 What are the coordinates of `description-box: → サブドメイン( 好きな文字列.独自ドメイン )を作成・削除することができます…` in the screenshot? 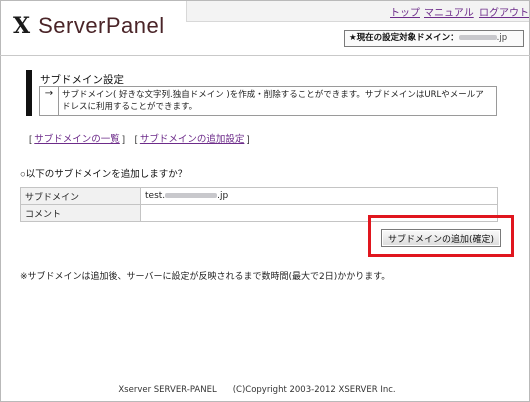 It's located at (268, 101).